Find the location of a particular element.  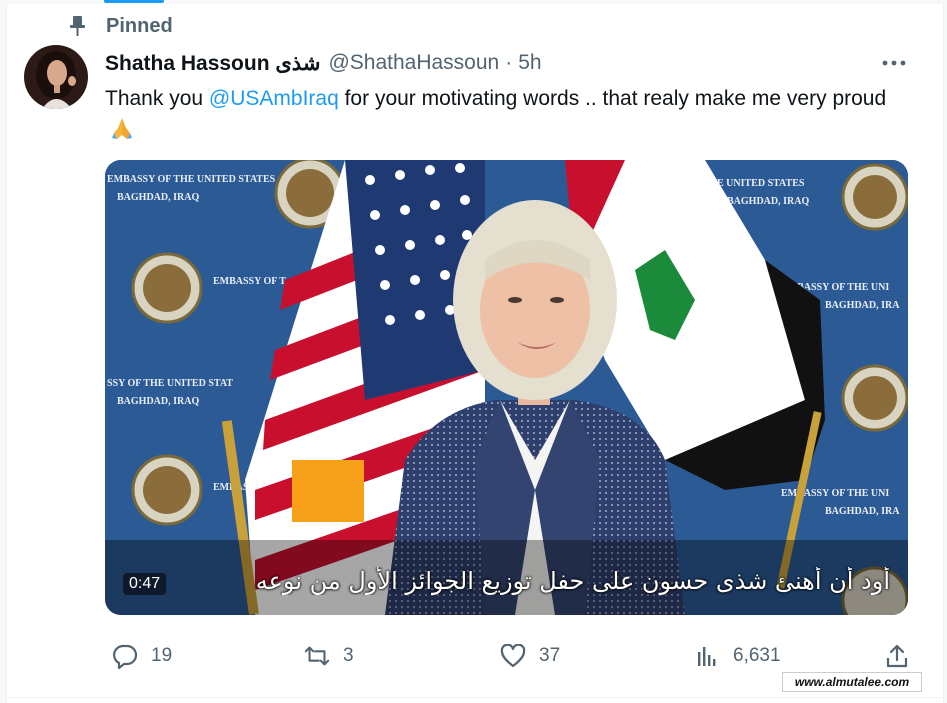

views-button: 6,631 is located at coordinates (737, 656).